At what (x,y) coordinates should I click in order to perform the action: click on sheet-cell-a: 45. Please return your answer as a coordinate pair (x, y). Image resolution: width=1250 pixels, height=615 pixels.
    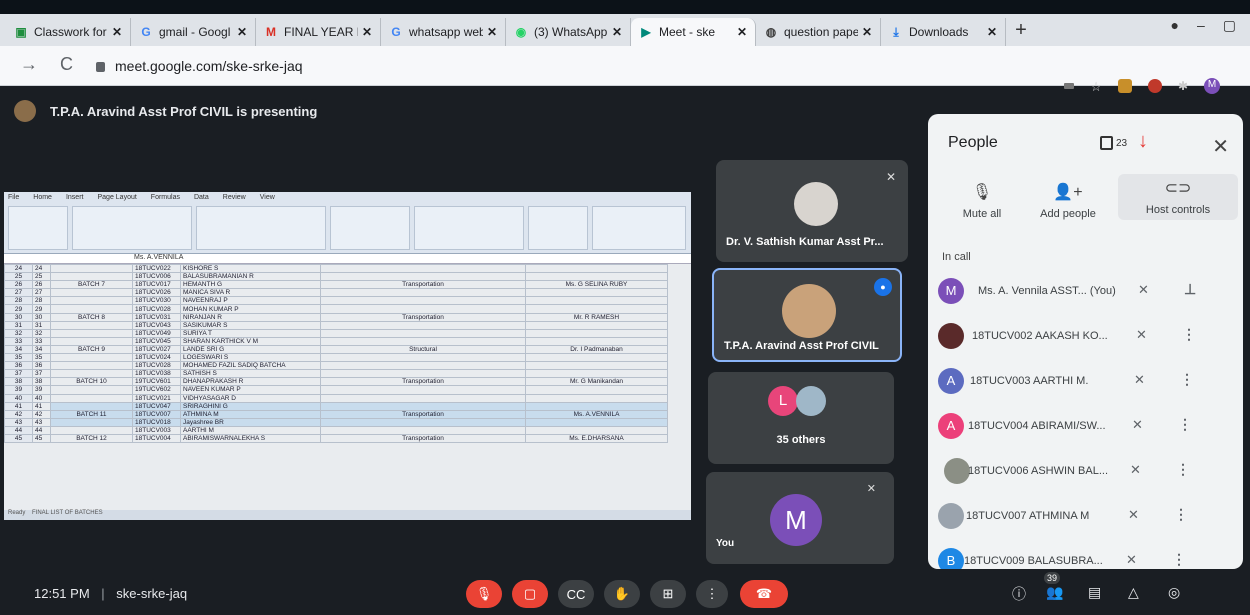
    Looking at the image, I should click on (41, 438).